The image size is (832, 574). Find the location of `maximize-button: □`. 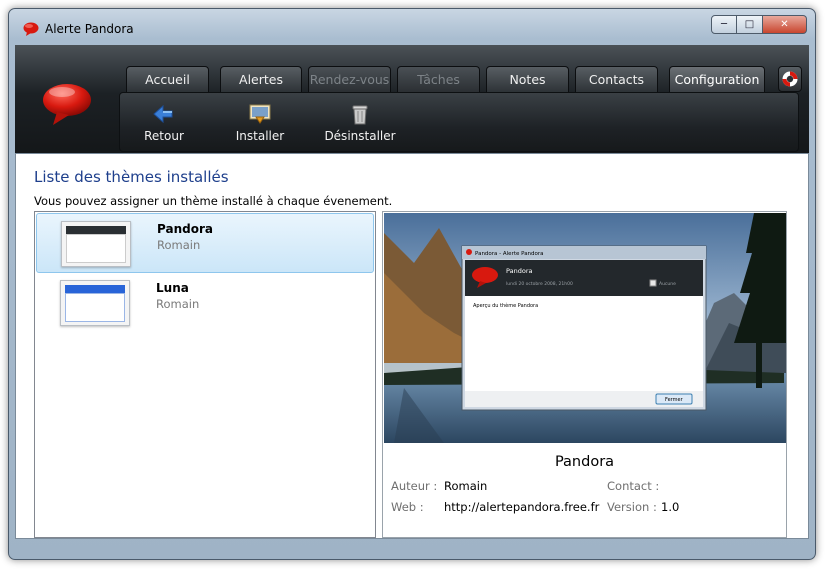

maximize-button: □ is located at coordinates (750, 24).